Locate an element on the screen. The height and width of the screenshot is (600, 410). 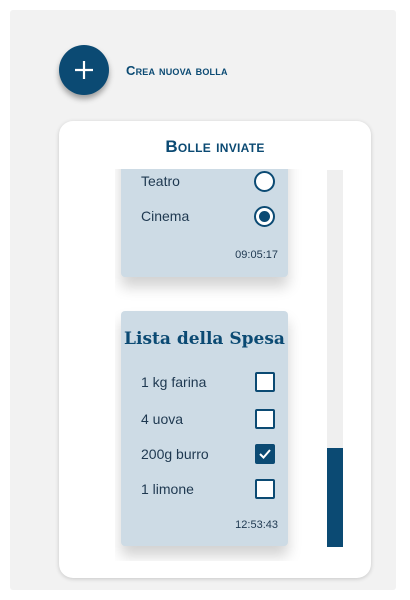
list-item: 1 limone is located at coordinates (209, 489).